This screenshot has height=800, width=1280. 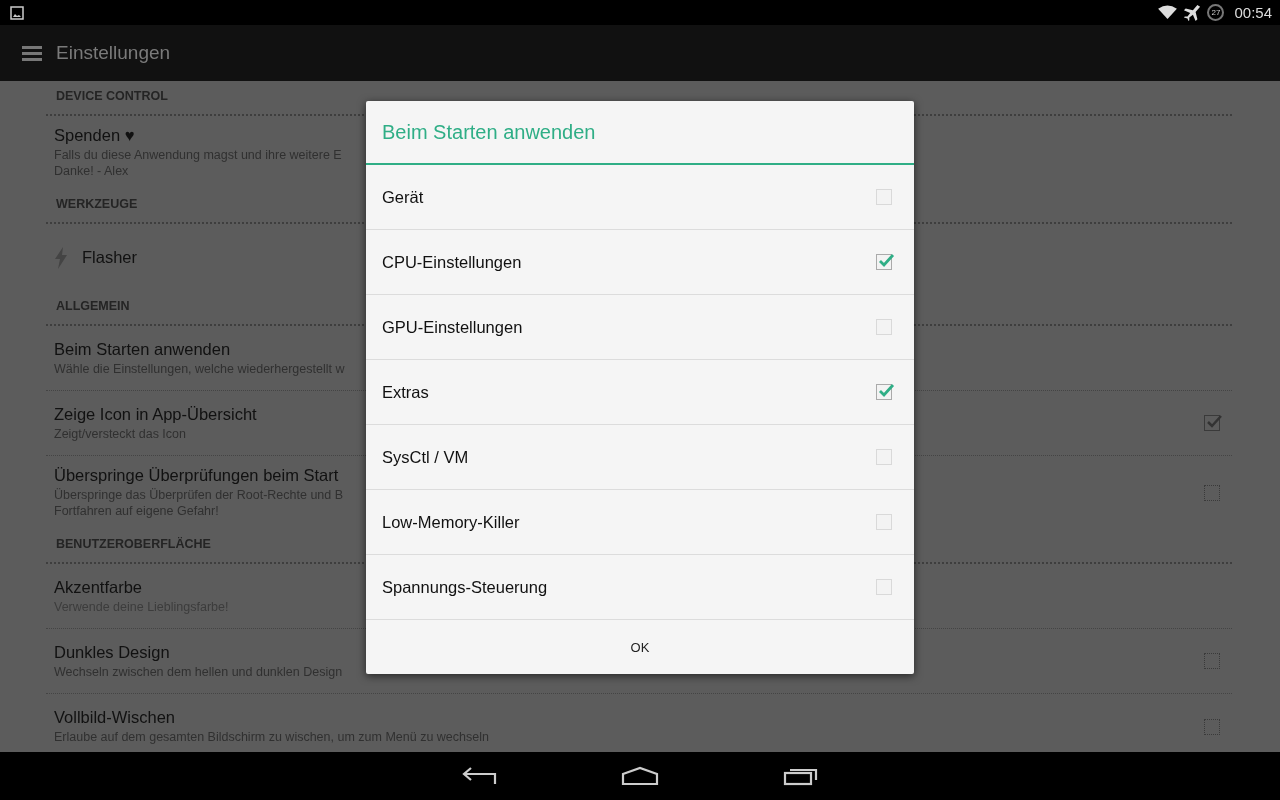 I want to click on setting-title: Dunkles Design, so click(x=112, y=652).